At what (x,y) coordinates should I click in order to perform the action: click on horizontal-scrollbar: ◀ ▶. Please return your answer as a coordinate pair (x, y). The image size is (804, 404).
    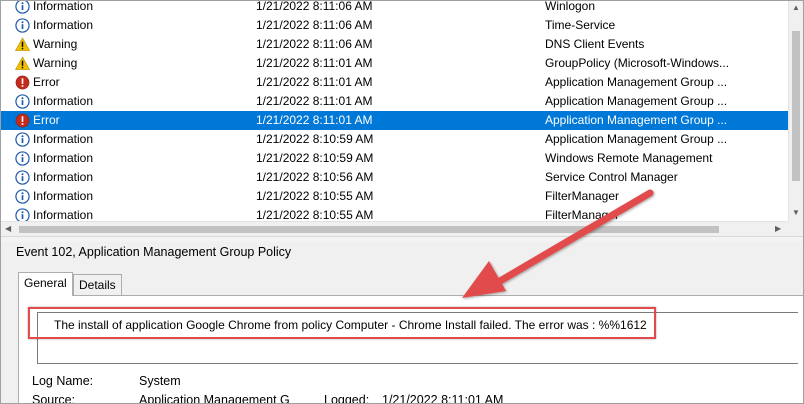
    Looking at the image, I should click on (394, 229).